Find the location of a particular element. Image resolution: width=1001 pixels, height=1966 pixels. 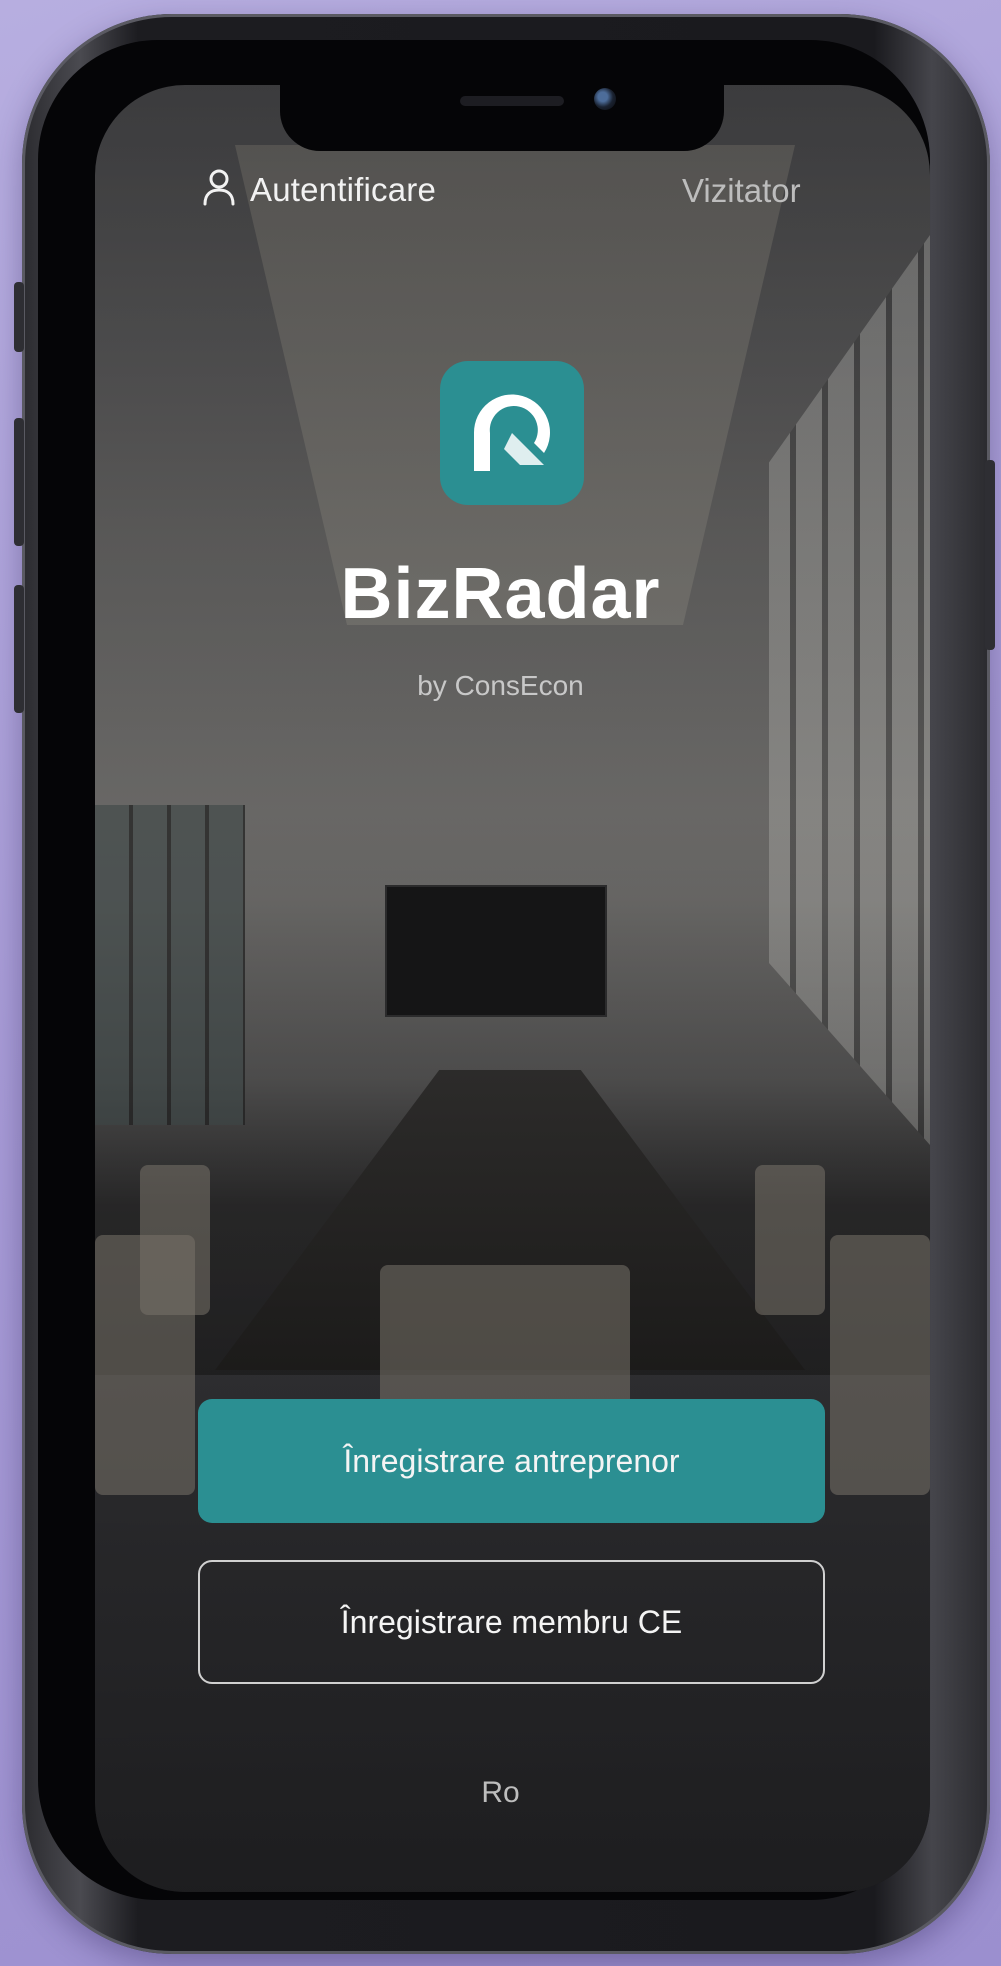

language-selector: Ro is located at coordinates (500, 1793).